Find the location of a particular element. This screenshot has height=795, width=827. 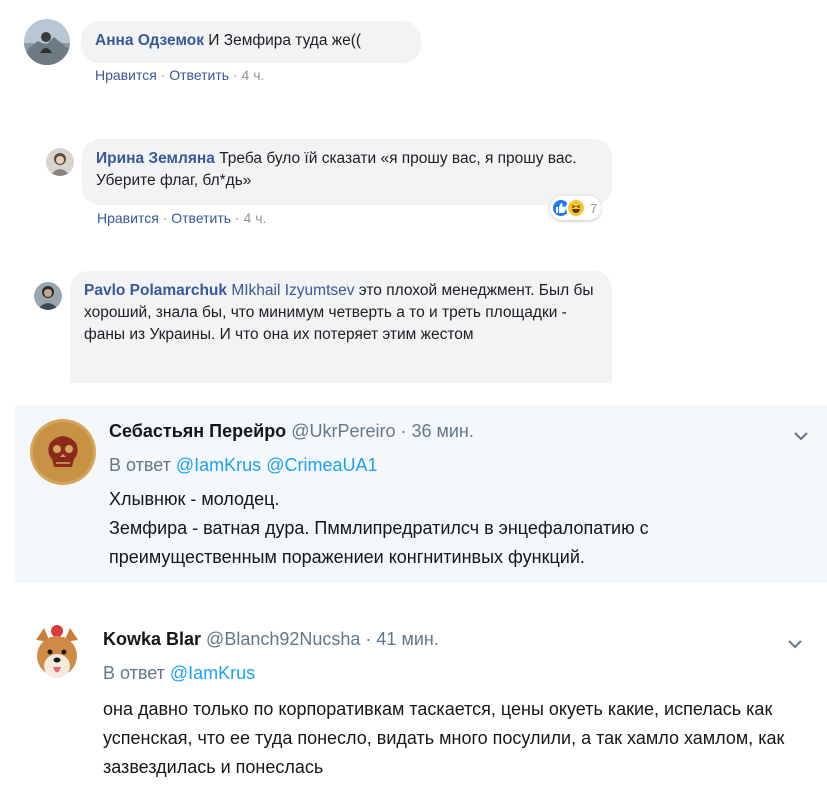

comment-bubble: Анна Одземок И Земфира туда же(( is located at coordinates (251, 42).